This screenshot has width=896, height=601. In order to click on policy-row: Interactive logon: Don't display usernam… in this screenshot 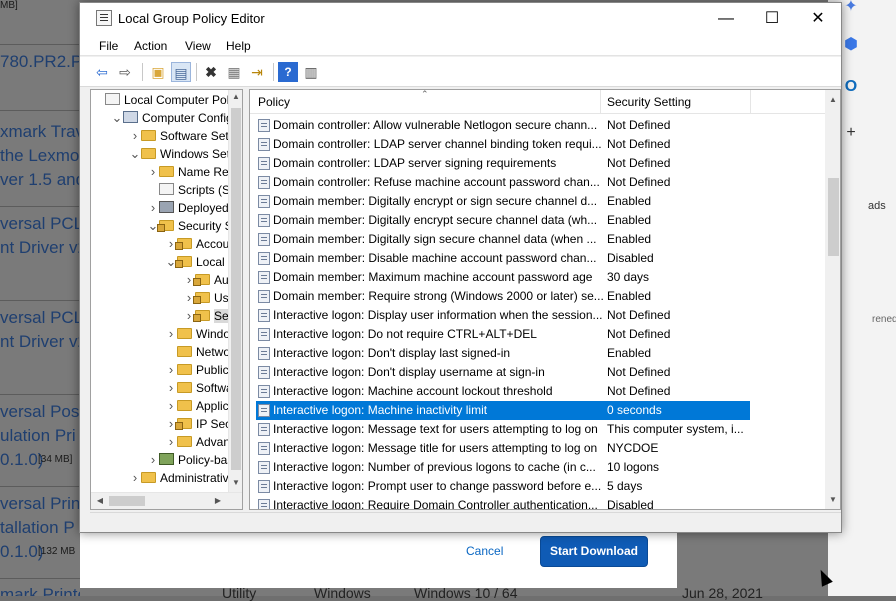, I will do `click(503, 372)`.